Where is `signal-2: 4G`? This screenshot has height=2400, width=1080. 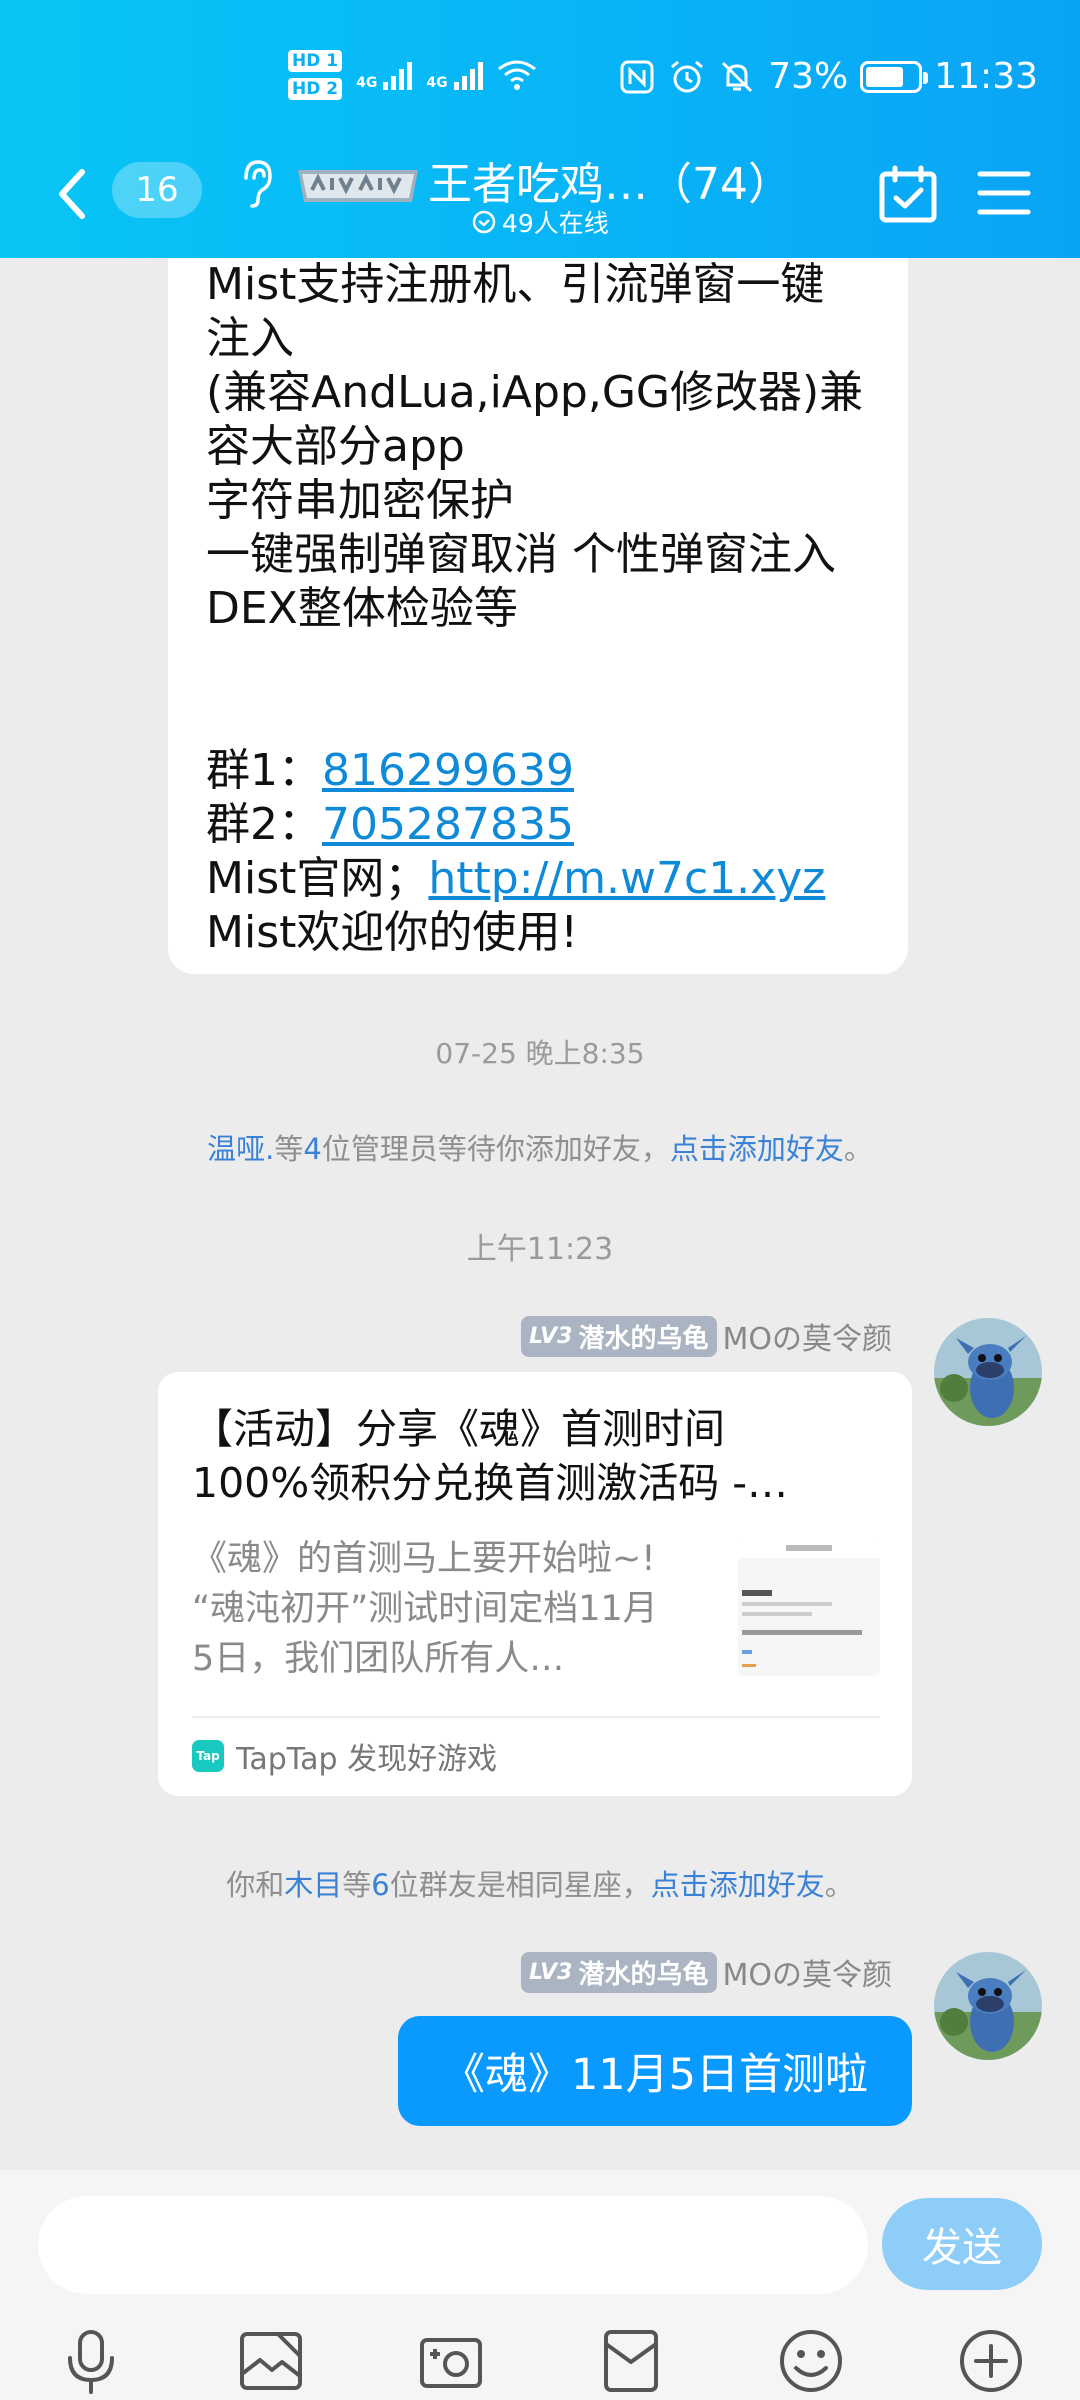 signal-2: 4G is located at coordinates (454, 75).